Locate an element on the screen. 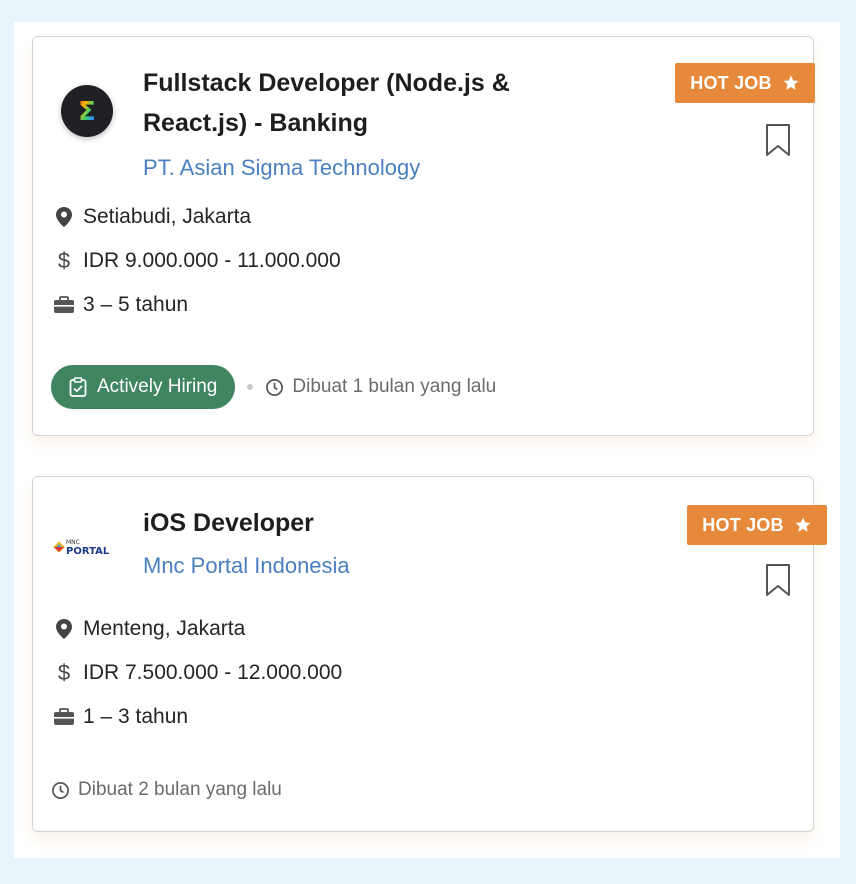  svg-text: Σ is located at coordinates (87, 111).